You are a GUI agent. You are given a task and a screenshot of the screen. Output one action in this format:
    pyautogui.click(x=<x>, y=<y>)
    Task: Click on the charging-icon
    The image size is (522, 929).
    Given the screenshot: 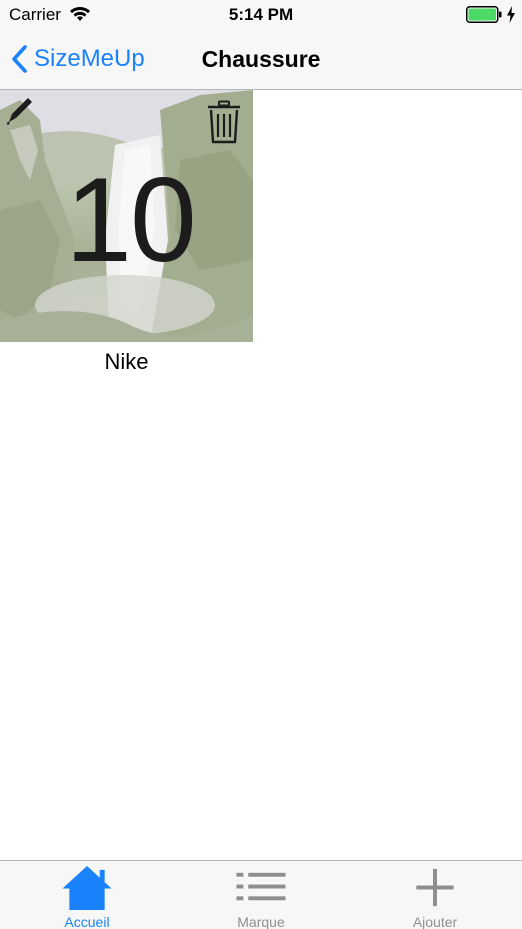 What is the action you would take?
    pyautogui.click(x=511, y=14)
    